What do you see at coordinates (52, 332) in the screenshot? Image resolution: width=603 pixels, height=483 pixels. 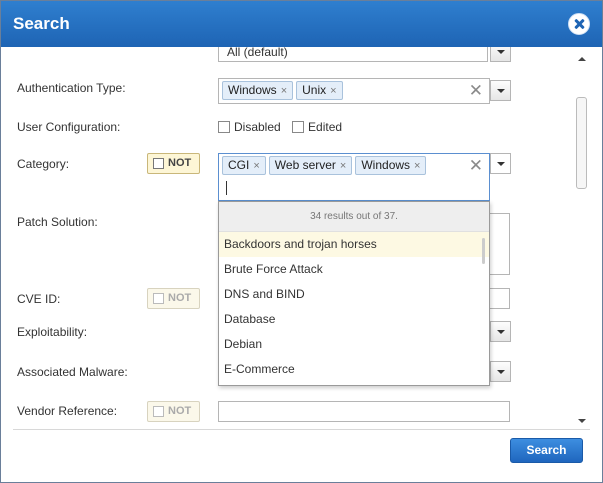 I see `exploit-label: Exploitability:` at bounding box center [52, 332].